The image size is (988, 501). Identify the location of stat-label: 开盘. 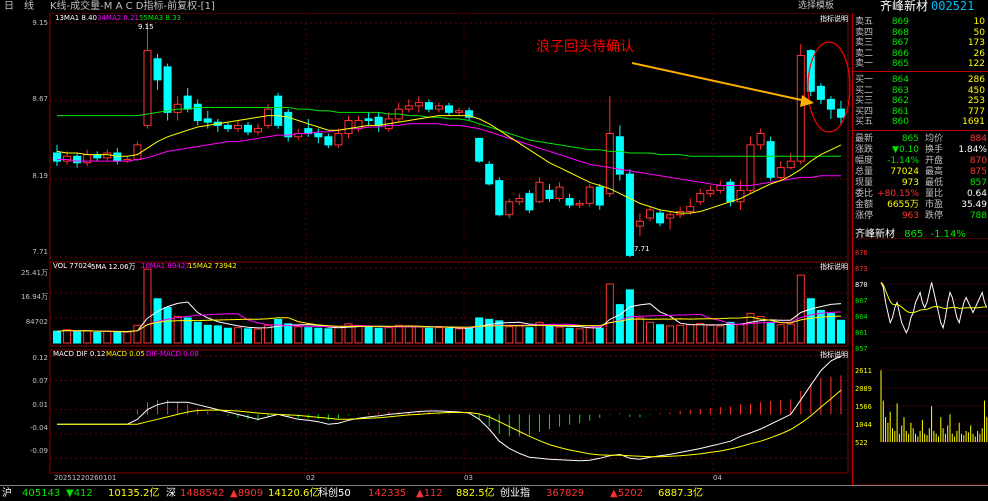
(934, 161).